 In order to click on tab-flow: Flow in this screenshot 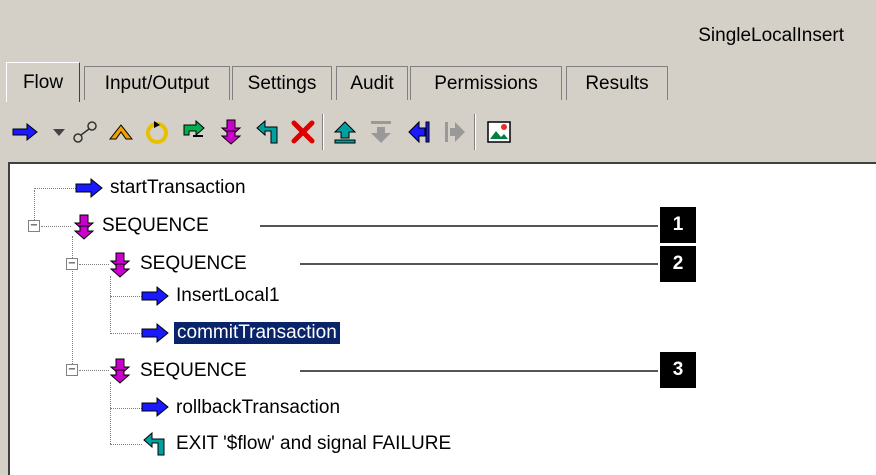, I will do `click(43, 82)`.